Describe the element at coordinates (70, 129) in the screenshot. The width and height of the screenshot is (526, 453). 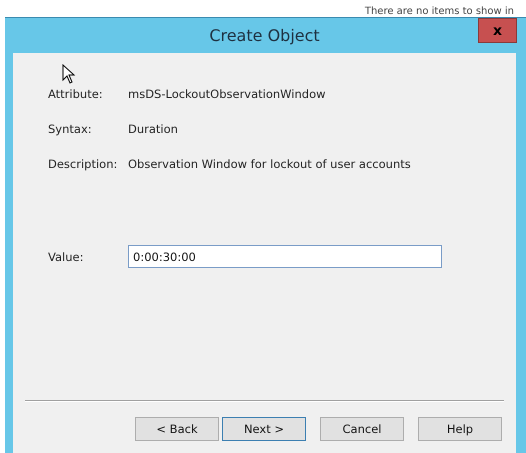
I see `field-label: Syntax:` at that location.